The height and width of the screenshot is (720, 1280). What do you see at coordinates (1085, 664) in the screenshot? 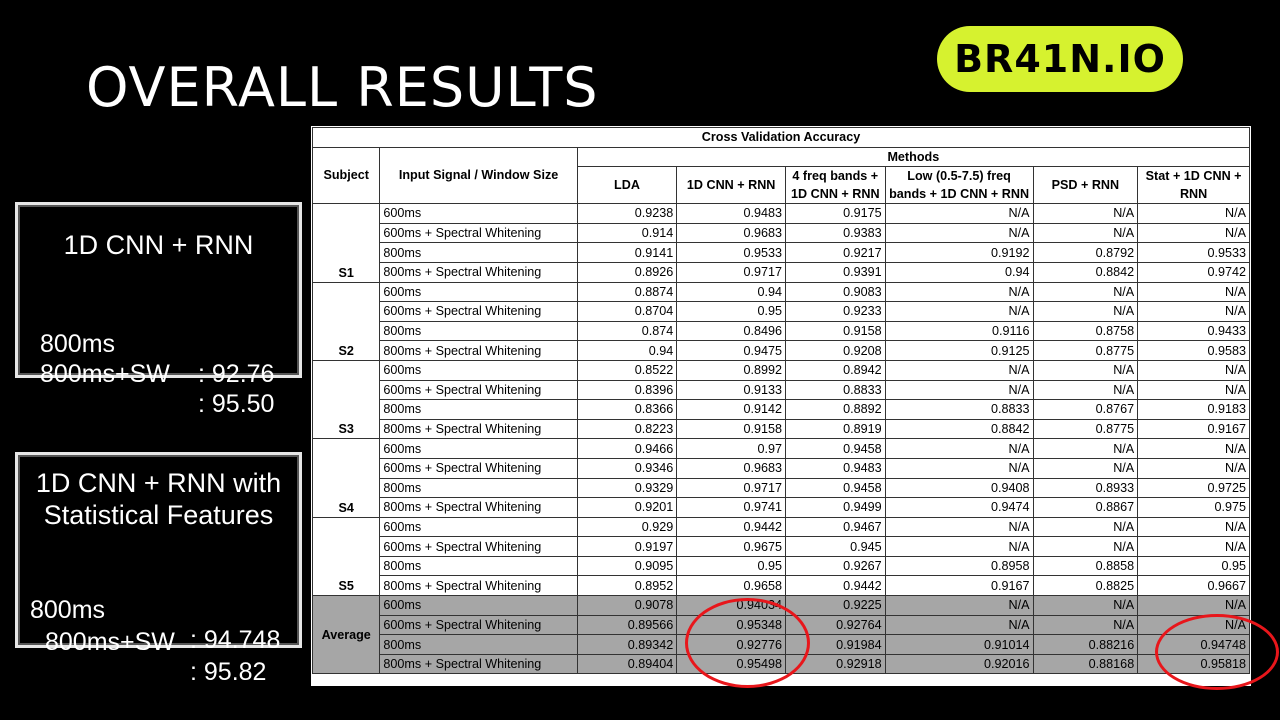
I see `value-cell: 0.88168` at bounding box center [1085, 664].